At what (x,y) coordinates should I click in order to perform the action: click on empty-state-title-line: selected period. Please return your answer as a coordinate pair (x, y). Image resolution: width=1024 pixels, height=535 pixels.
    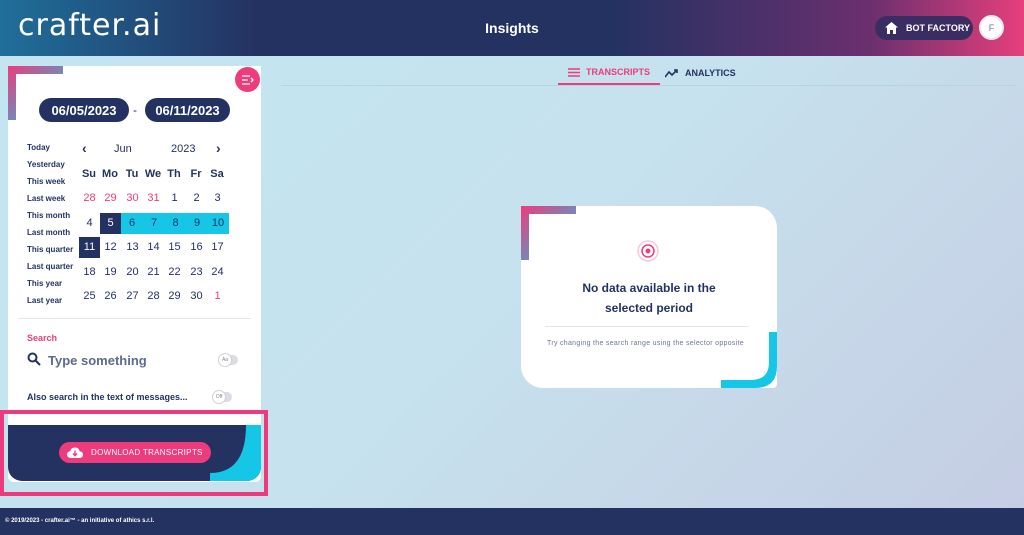
    Looking at the image, I should click on (649, 308).